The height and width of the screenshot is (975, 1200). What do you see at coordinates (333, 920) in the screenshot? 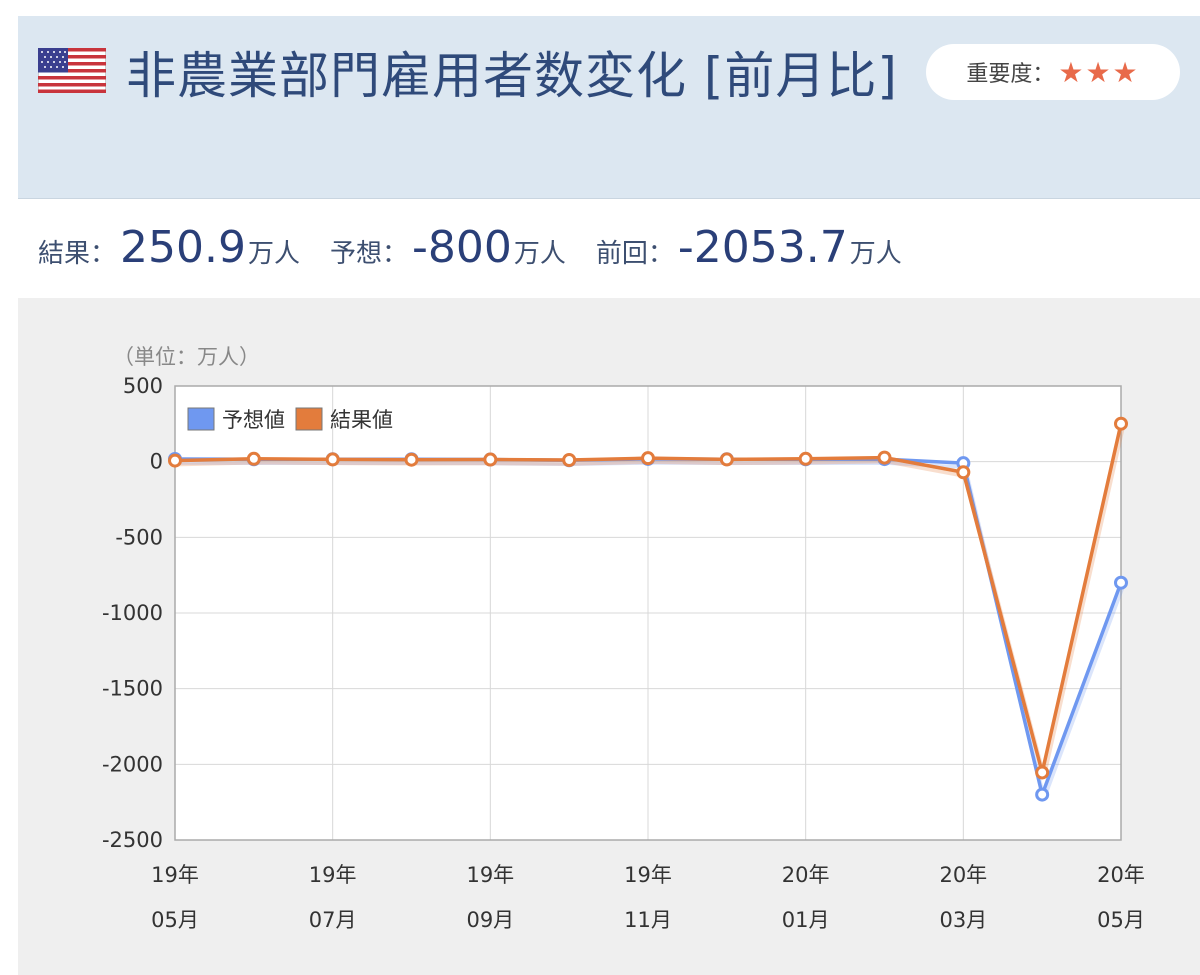
I see `x-tick-label: 07月` at bounding box center [333, 920].